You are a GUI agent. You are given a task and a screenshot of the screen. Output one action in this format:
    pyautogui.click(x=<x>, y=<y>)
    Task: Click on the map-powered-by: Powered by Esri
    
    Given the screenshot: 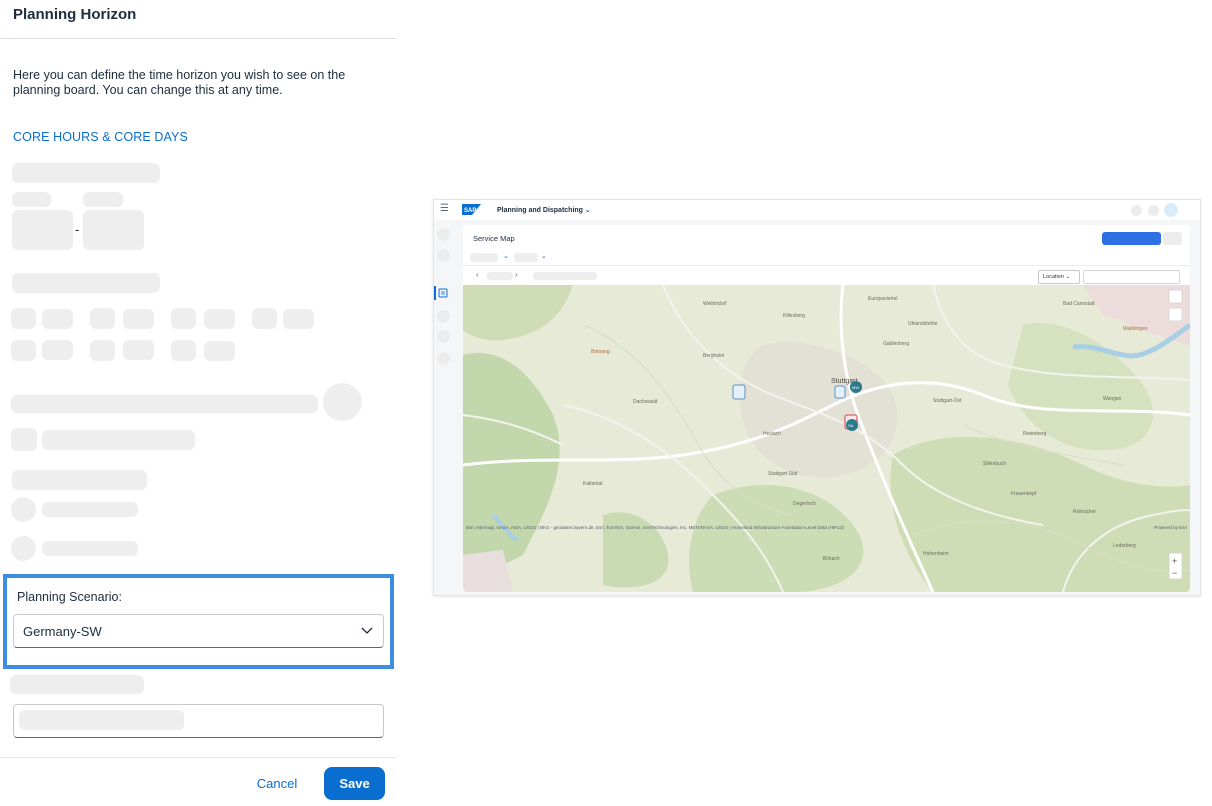 What is the action you would take?
    pyautogui.click(x=1170, y=527)
    